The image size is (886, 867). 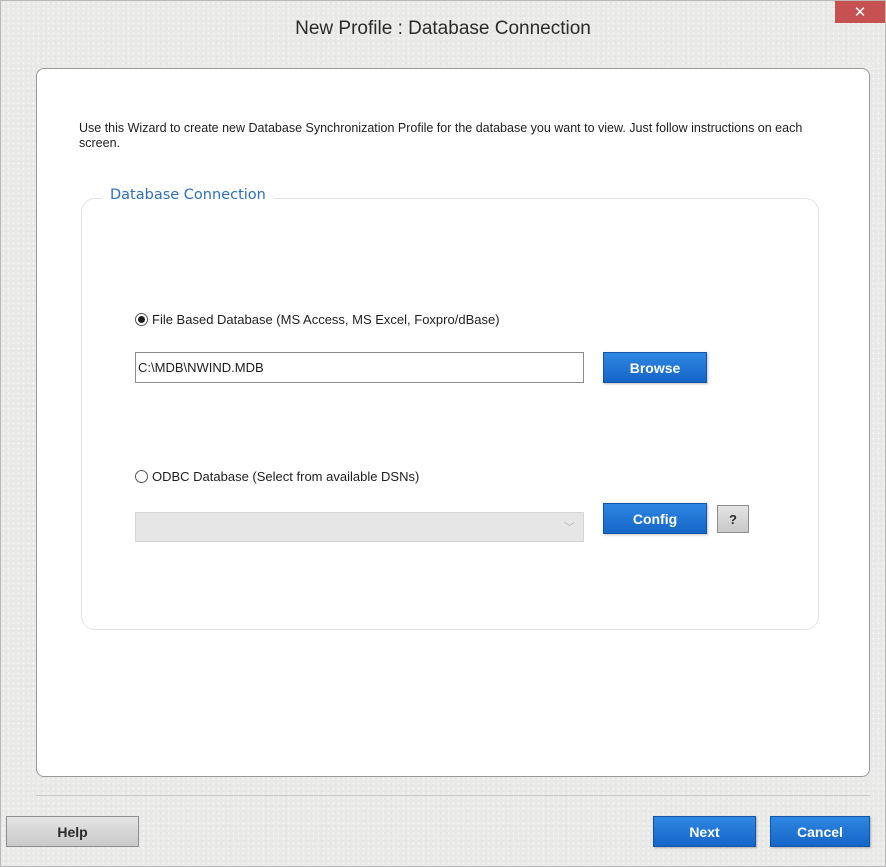 I want to click on browse-button: Browse, so click(x=655, y=367).